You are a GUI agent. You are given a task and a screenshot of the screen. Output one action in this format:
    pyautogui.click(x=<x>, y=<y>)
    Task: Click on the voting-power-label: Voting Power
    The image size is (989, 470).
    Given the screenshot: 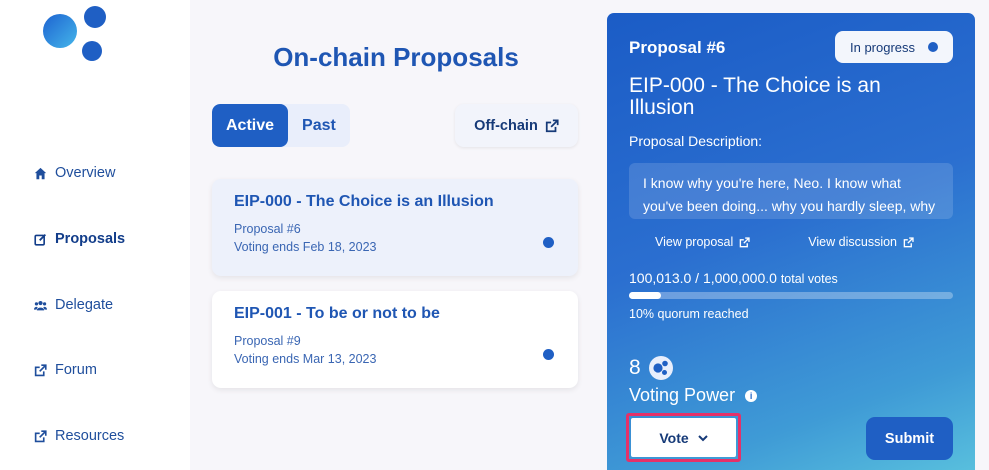 What is the action you would take?
    pyautogui.click(x=682, y=395)
    